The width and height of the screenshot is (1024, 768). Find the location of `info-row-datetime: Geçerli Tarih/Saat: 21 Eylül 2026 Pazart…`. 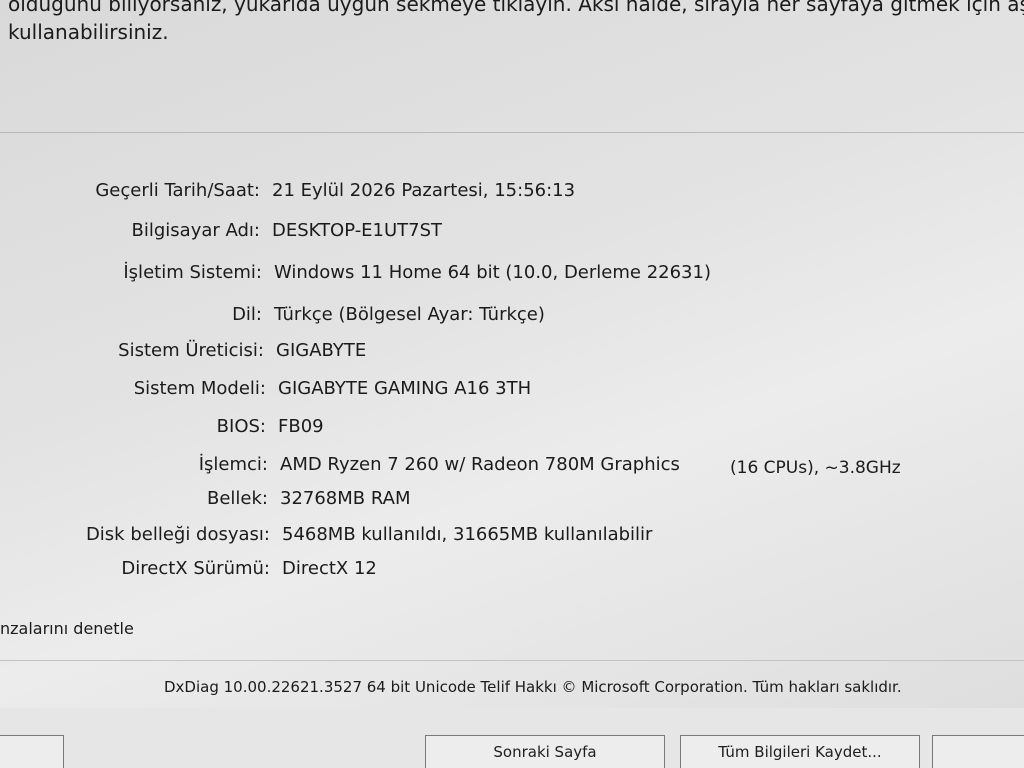

info-row-datetime: Geçerli Tarih/Saat: 21 Eylül 2026 Pazart… is located at coordinates (287, 190).